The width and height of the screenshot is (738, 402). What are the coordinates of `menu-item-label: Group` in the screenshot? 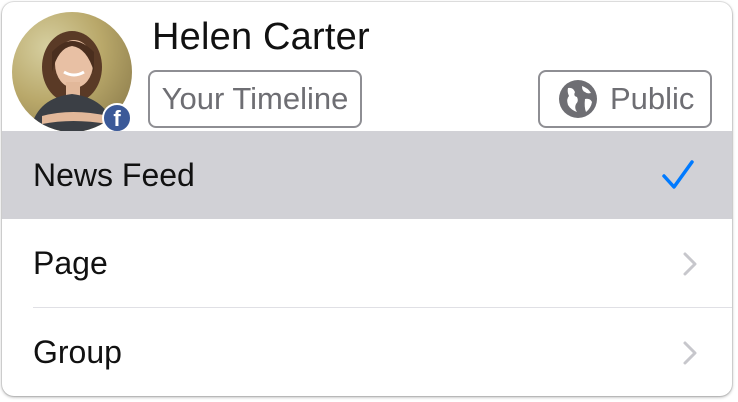 It's located at (77, 352).